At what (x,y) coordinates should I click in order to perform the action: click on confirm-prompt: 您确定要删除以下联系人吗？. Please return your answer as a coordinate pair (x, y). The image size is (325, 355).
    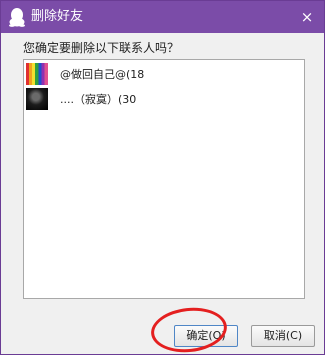
    Looking at the image, I should click on (101, 48).